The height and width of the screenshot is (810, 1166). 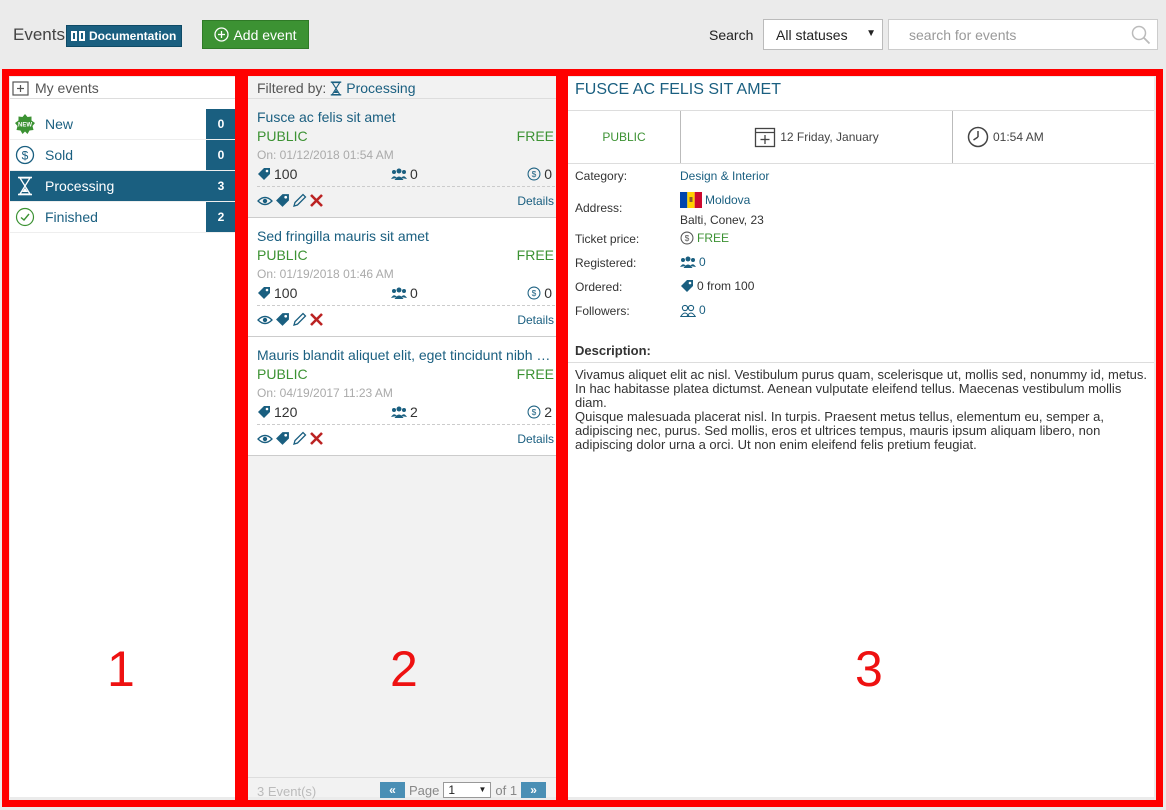 I want to click on plus-circle-icon, so click(x=222, y=34).